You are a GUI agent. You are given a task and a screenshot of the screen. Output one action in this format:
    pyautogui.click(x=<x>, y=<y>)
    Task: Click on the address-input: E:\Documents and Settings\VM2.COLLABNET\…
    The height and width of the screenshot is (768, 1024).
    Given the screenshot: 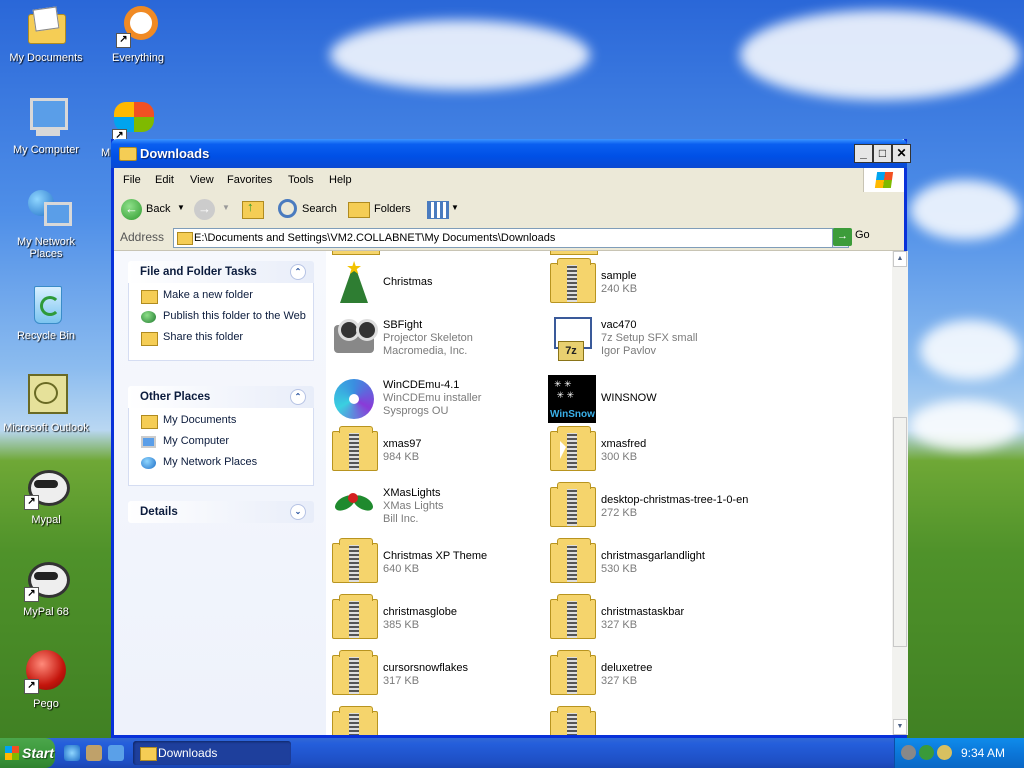 What is the action you would take?
    pyautogui.click(x=511, y=238)
    